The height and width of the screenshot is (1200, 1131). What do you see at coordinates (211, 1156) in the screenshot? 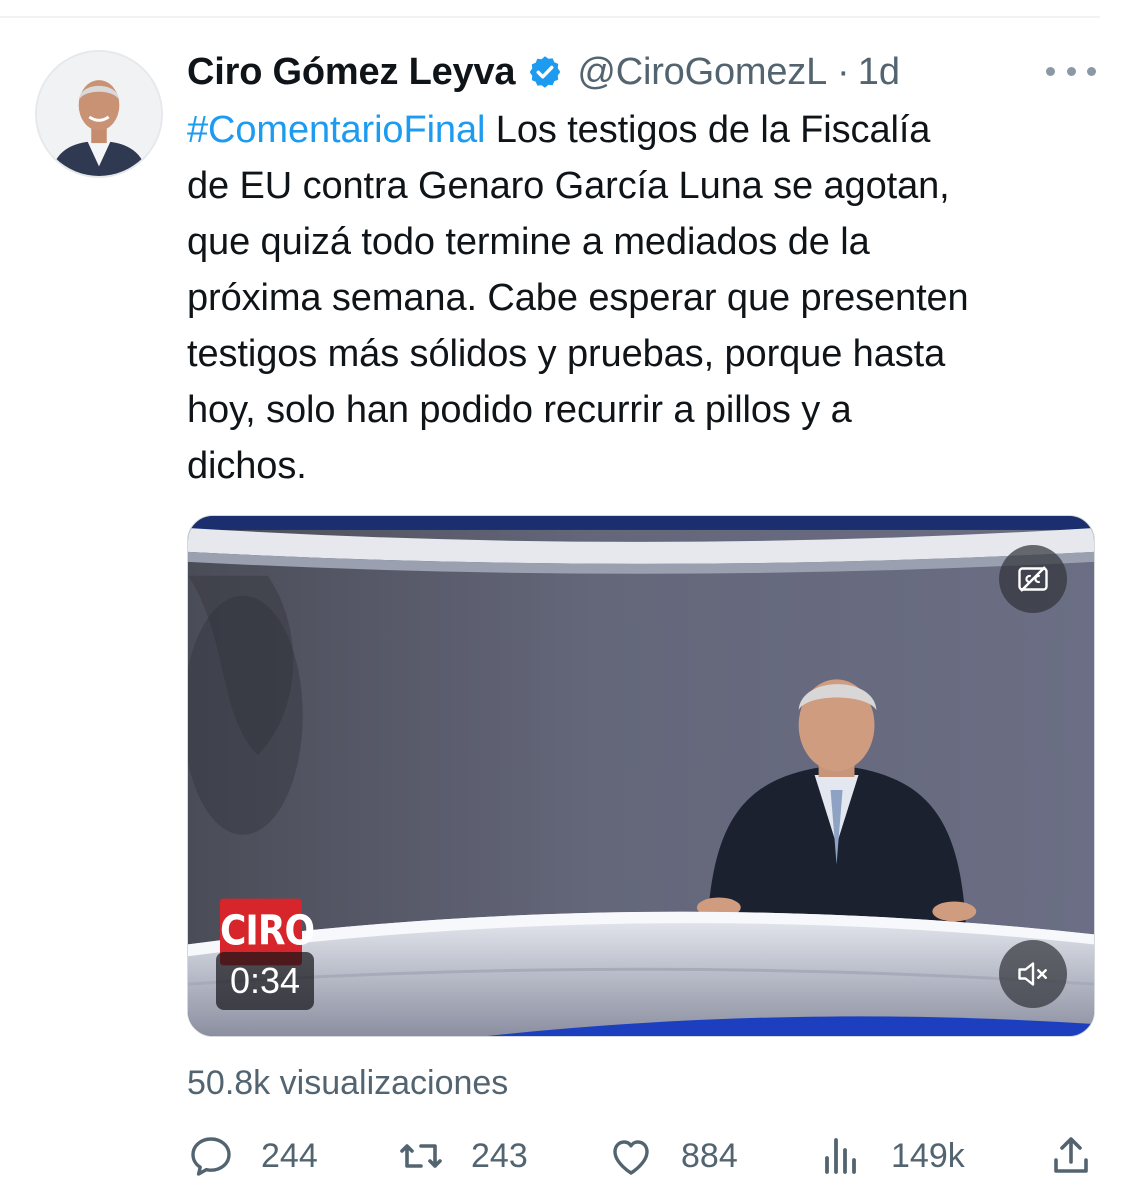
I see `reply-icon` at bounding box center [211, 1156].